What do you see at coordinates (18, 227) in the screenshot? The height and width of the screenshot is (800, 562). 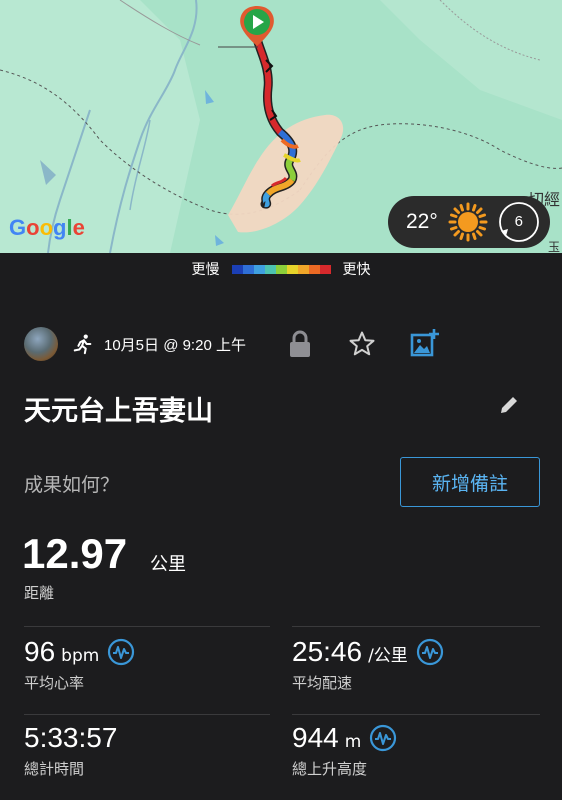 I see `google-logo-letter: G` at bounding box center [18, 227].